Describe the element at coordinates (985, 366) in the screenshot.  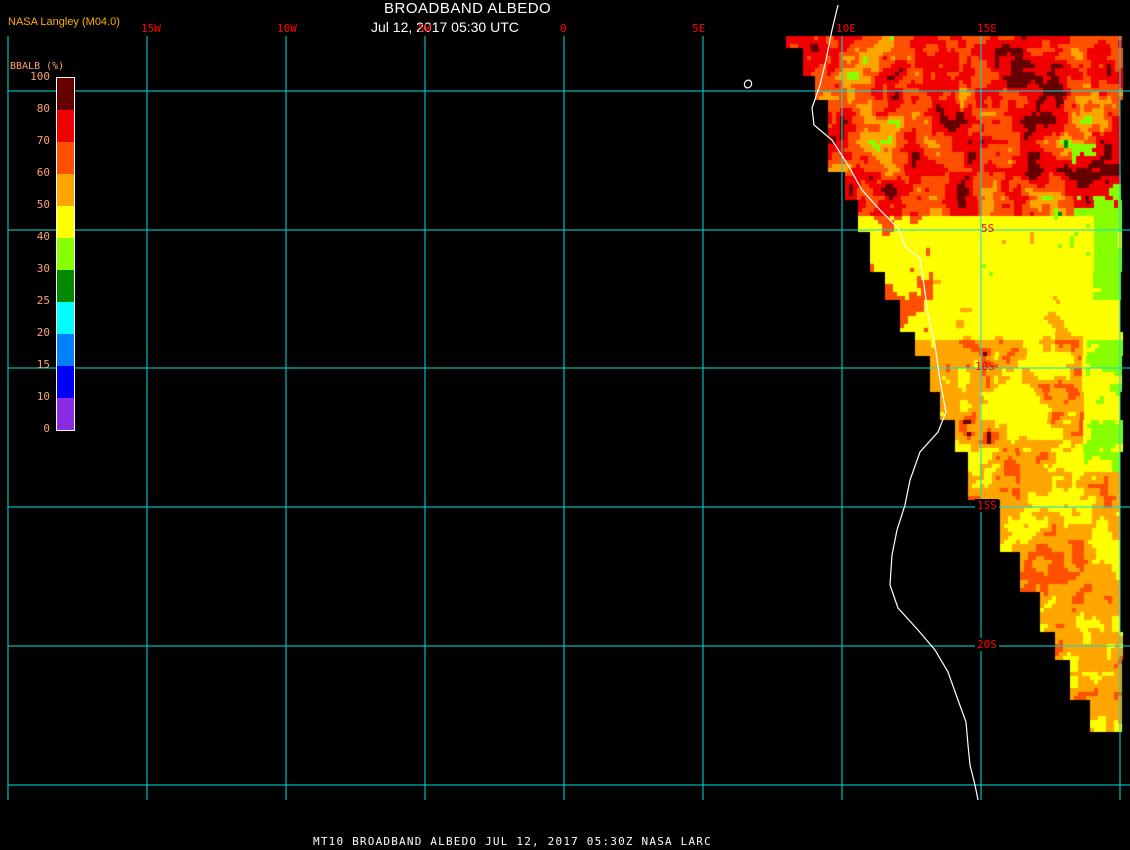
I see `lat-label-10s: 10S` at that location.